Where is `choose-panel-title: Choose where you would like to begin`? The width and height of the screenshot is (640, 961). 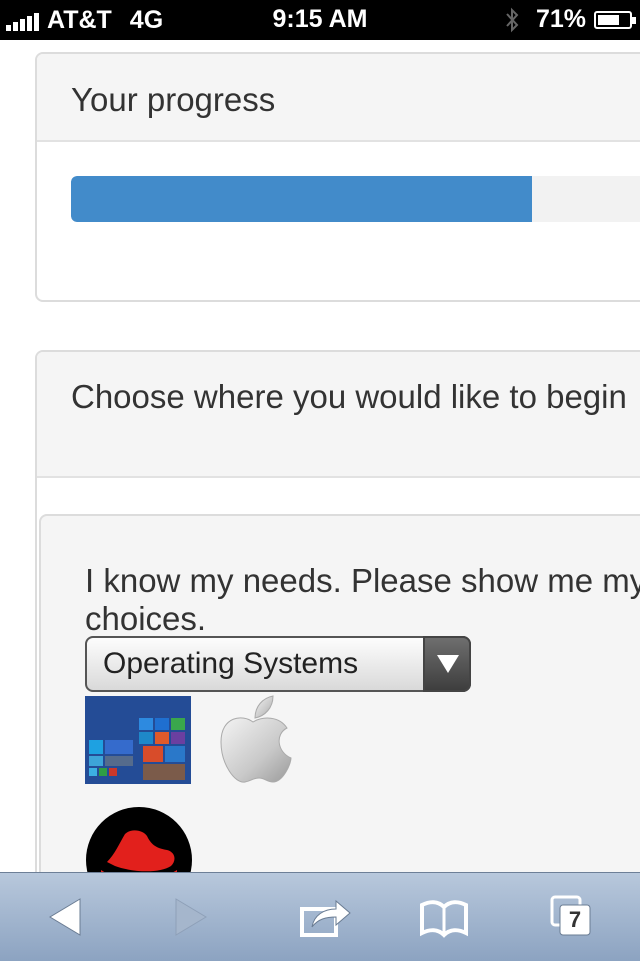 choose-panel-title: Choose where you would like to begin is located at coordinates (338, 415).